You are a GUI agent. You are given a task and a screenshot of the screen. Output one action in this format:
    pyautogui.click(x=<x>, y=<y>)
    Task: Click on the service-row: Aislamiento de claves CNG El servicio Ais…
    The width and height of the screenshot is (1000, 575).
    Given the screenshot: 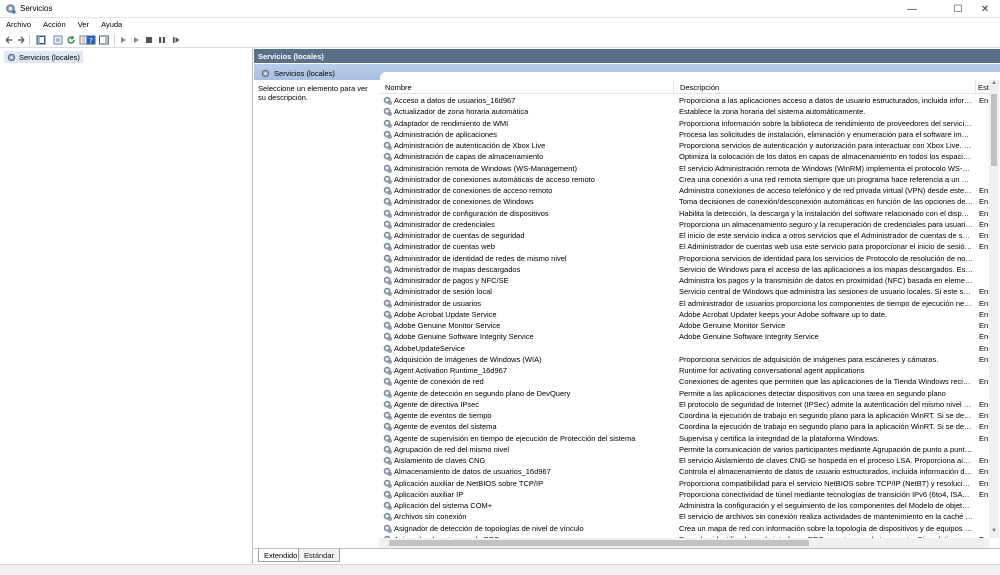 What is the action you would take?
    pyautogui.click(x=684, y=460)
    